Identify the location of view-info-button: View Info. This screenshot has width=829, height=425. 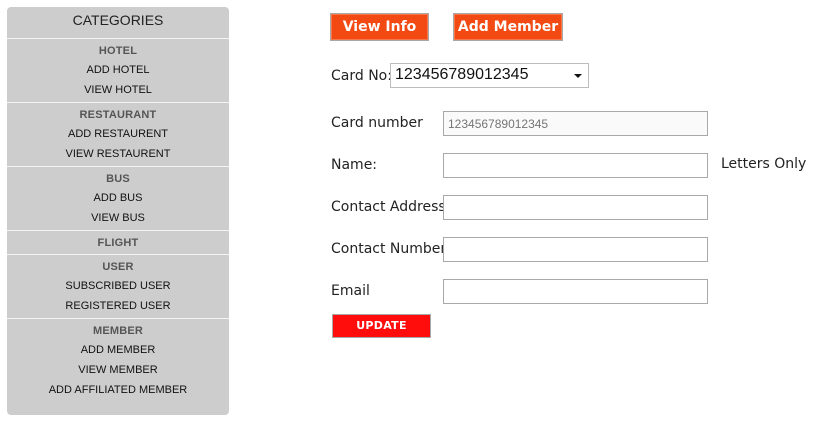
(379, 27).